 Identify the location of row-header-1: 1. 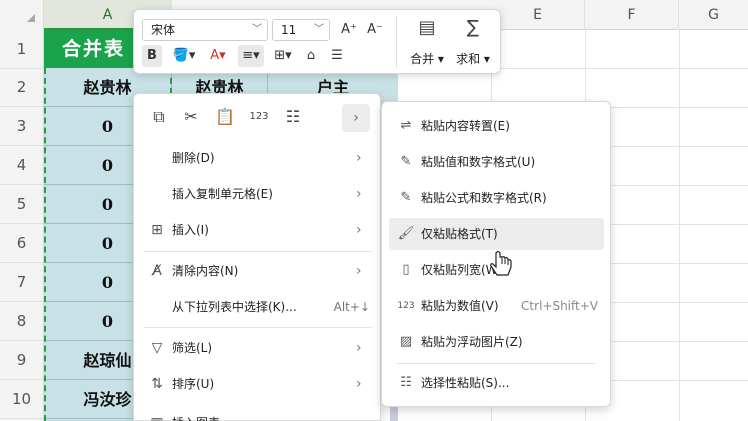
(21, 49).